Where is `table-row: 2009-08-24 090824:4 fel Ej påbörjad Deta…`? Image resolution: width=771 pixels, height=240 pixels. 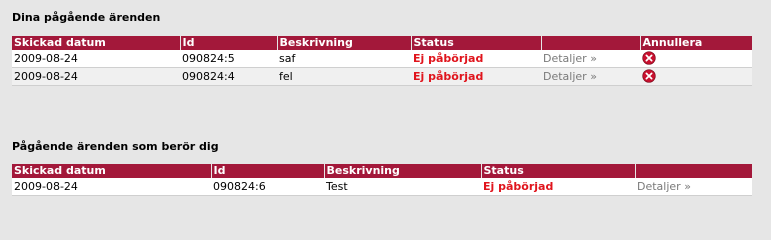
table-row: 2009-08-24 090824:4 fel Ej påbörjad Deta… is located at coordinates (382, 76).